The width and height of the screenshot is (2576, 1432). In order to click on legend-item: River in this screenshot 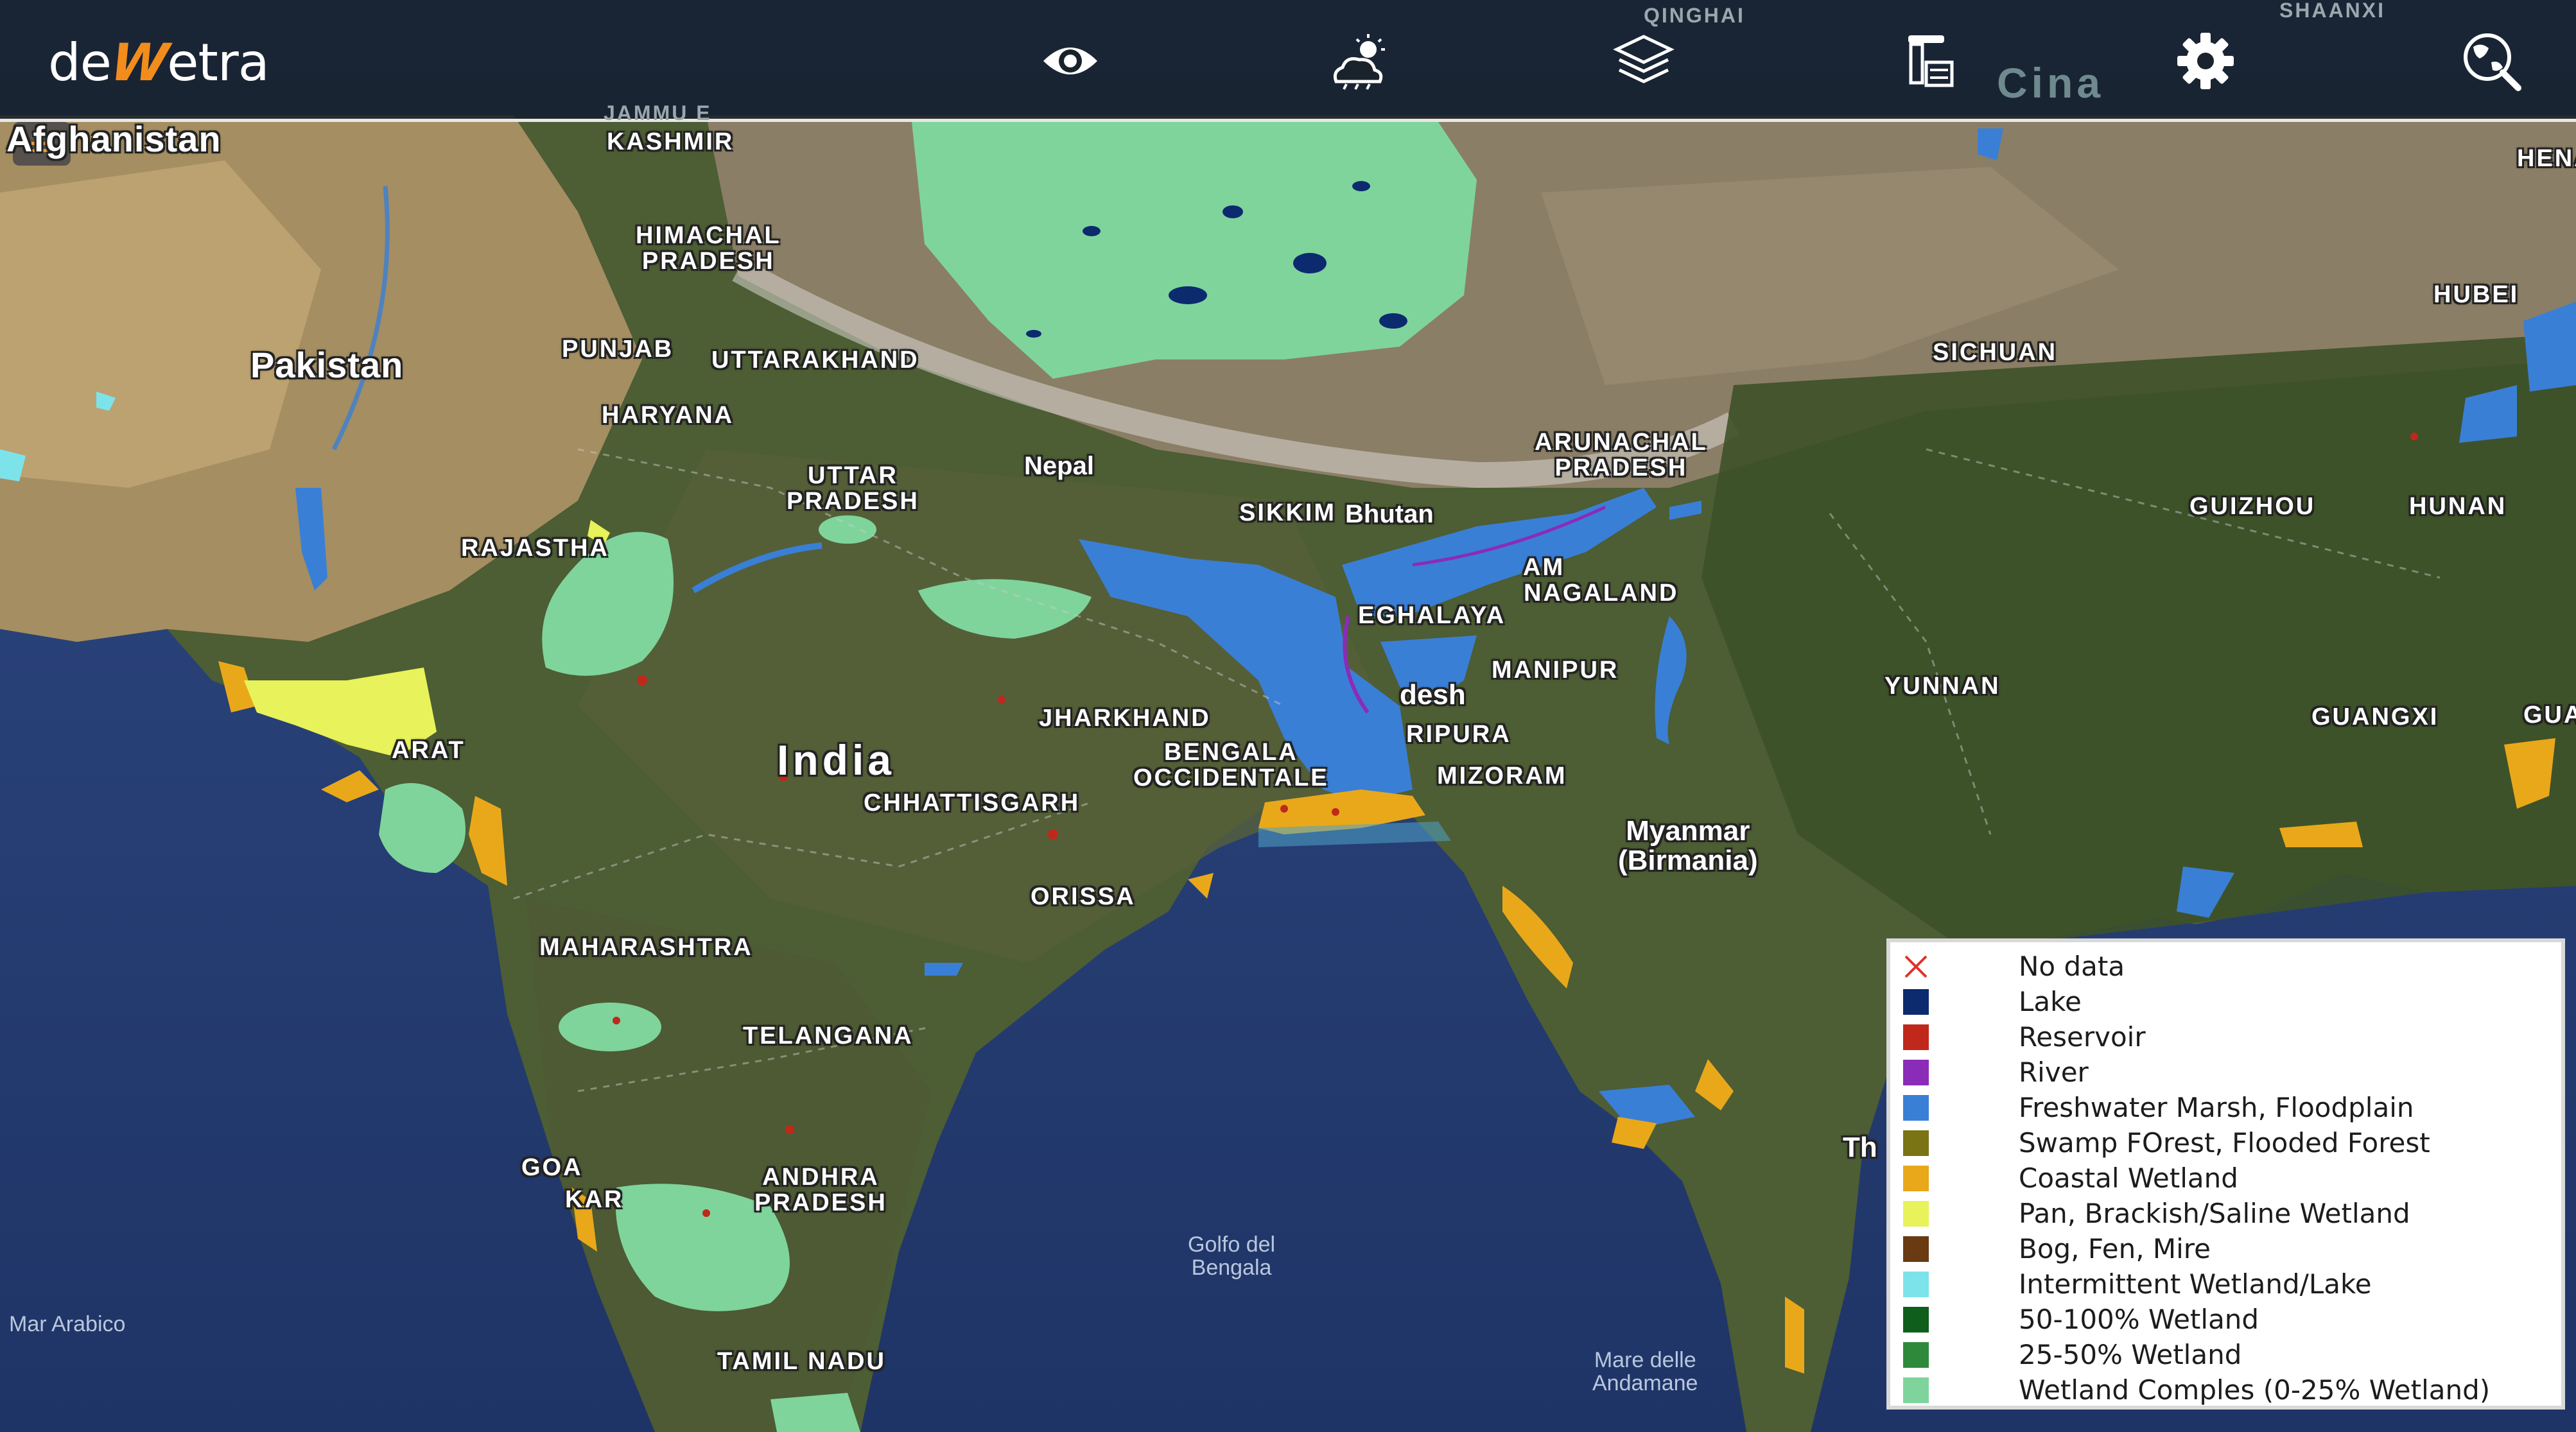, I will do `click(2225, 1073)`.